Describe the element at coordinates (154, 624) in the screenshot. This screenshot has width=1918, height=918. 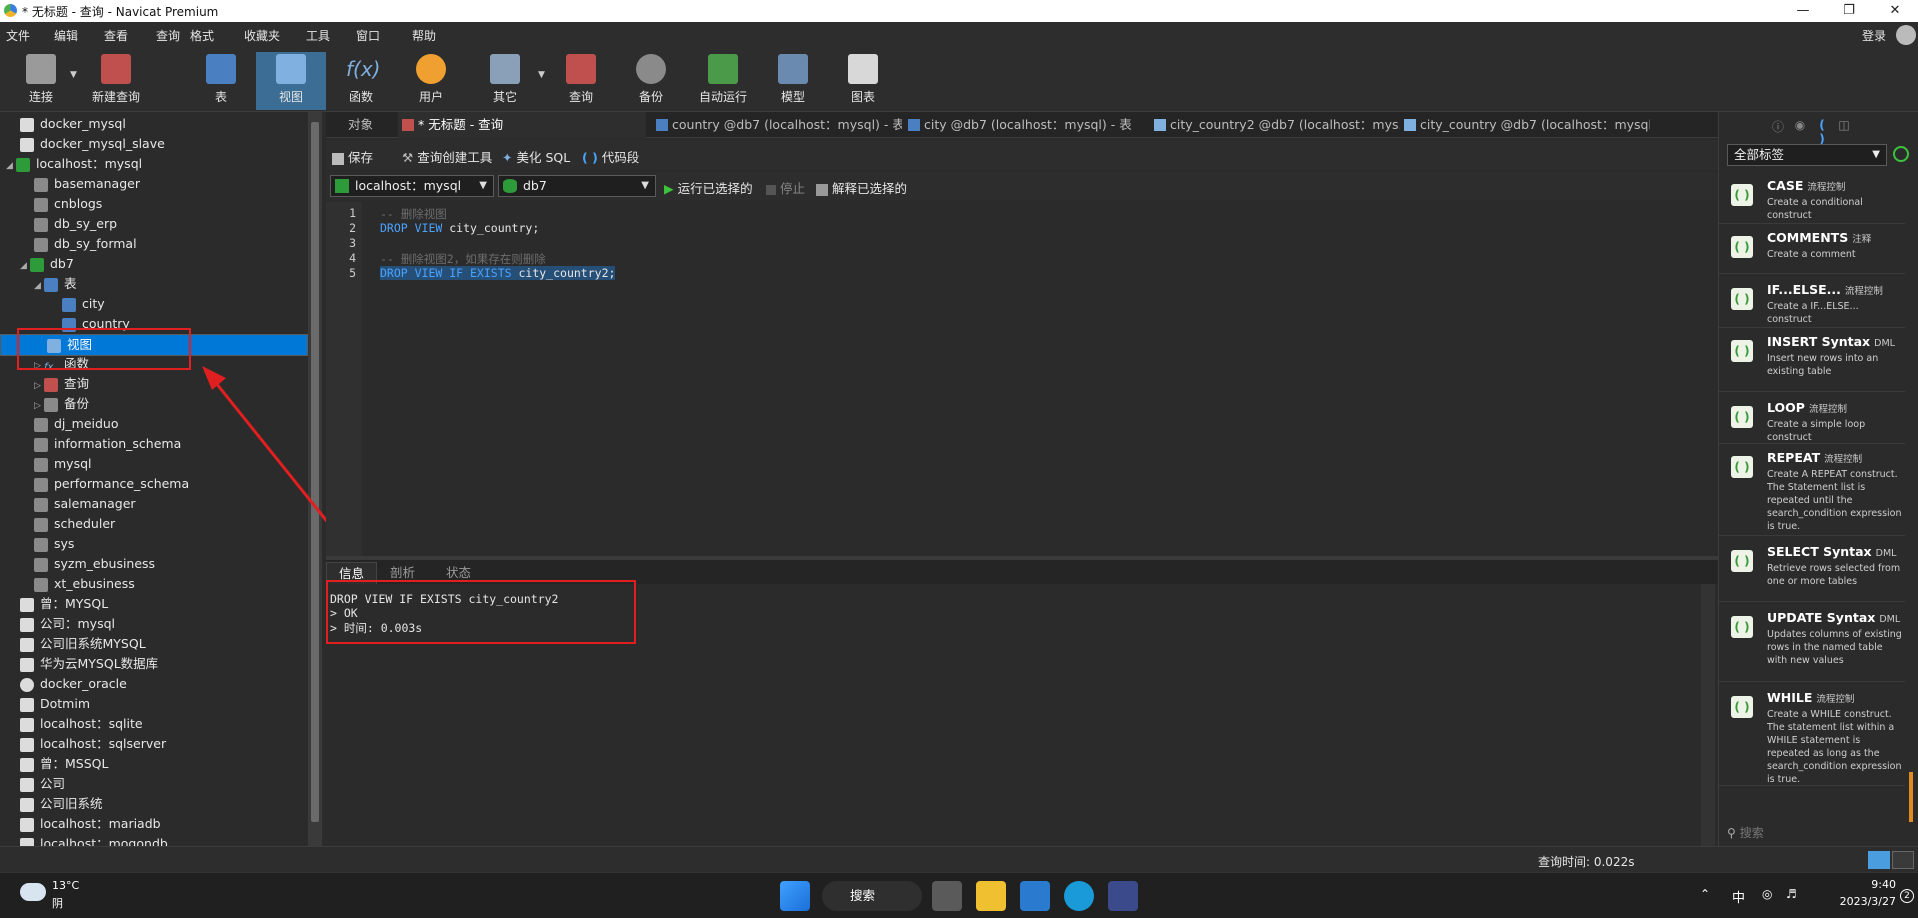
I see `tree-item: 公司：mysql` at that location.